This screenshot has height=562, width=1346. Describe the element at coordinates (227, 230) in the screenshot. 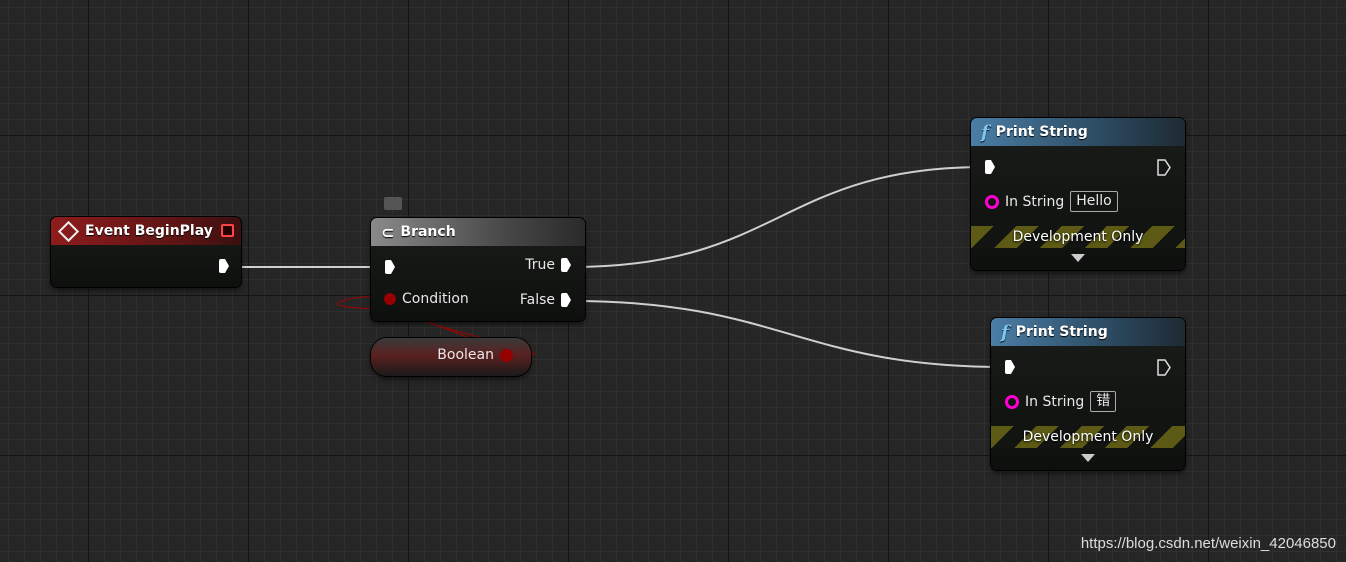

I see `delegate-pin-icon` at that location.